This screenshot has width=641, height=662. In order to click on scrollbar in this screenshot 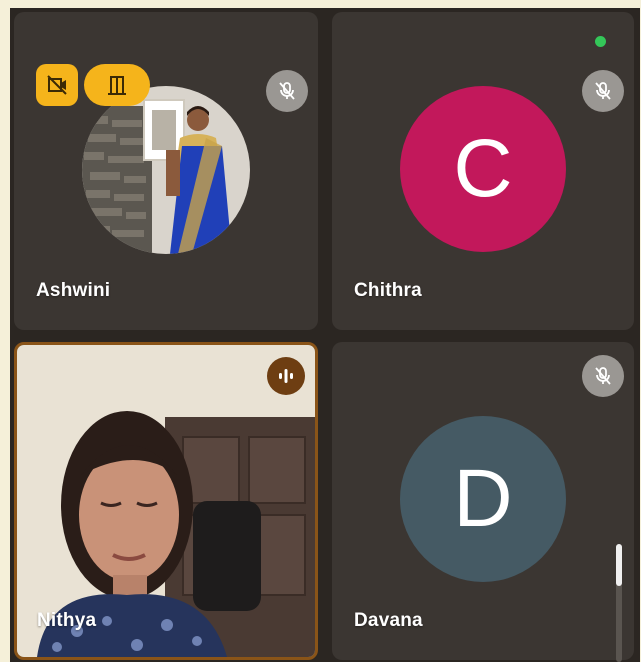, I will do `click(619, 603)`.